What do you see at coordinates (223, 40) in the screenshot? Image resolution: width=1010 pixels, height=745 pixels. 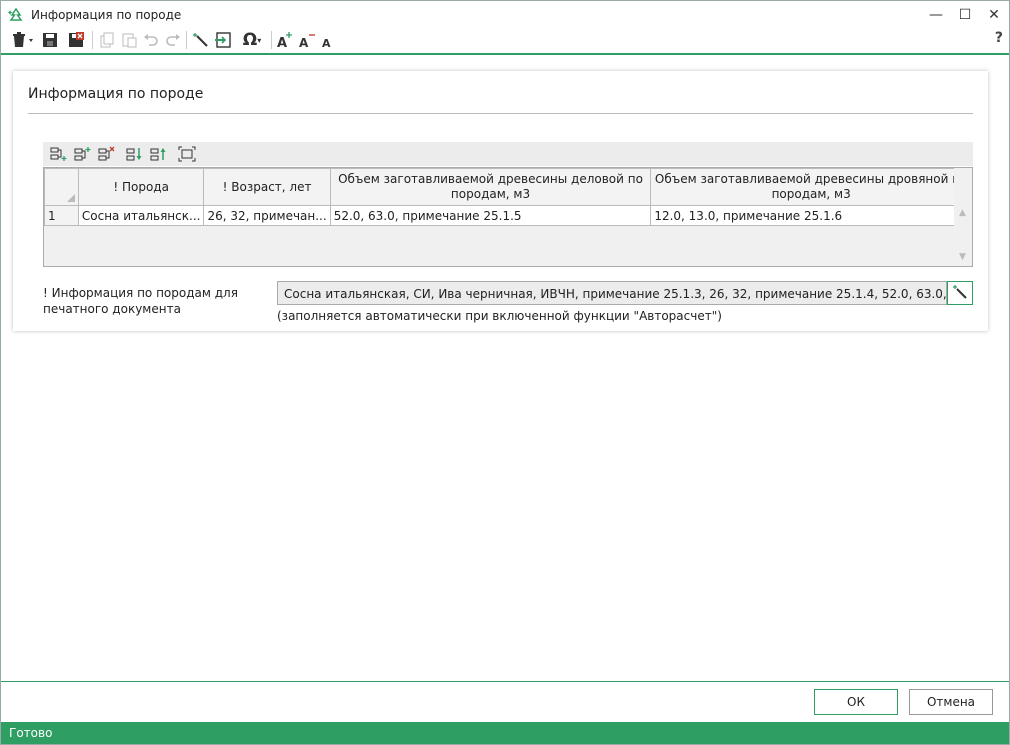 I see `import-icon` at bounding box center [223, 40].